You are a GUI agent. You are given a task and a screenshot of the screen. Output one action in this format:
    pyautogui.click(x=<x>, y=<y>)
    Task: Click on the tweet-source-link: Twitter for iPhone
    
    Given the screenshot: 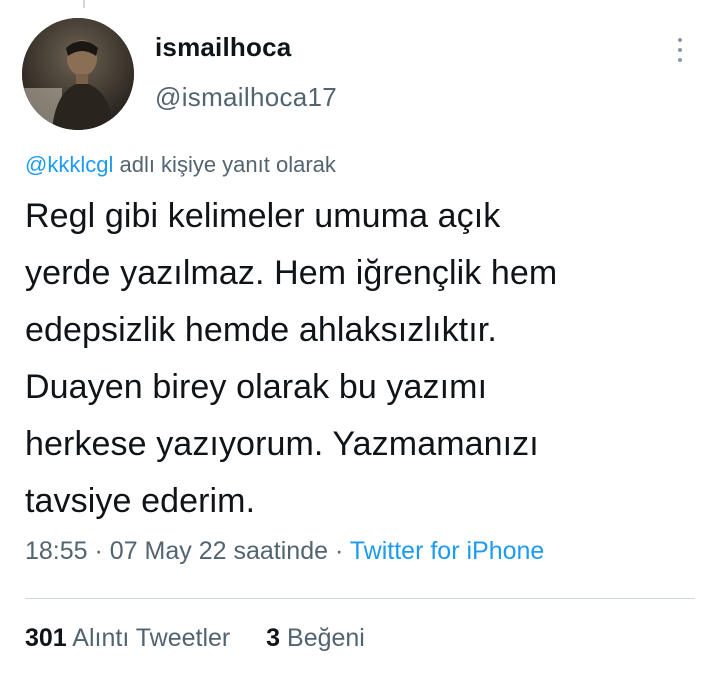 What is the action you would take?
    pyautogui.click(x=447, y=551)
    